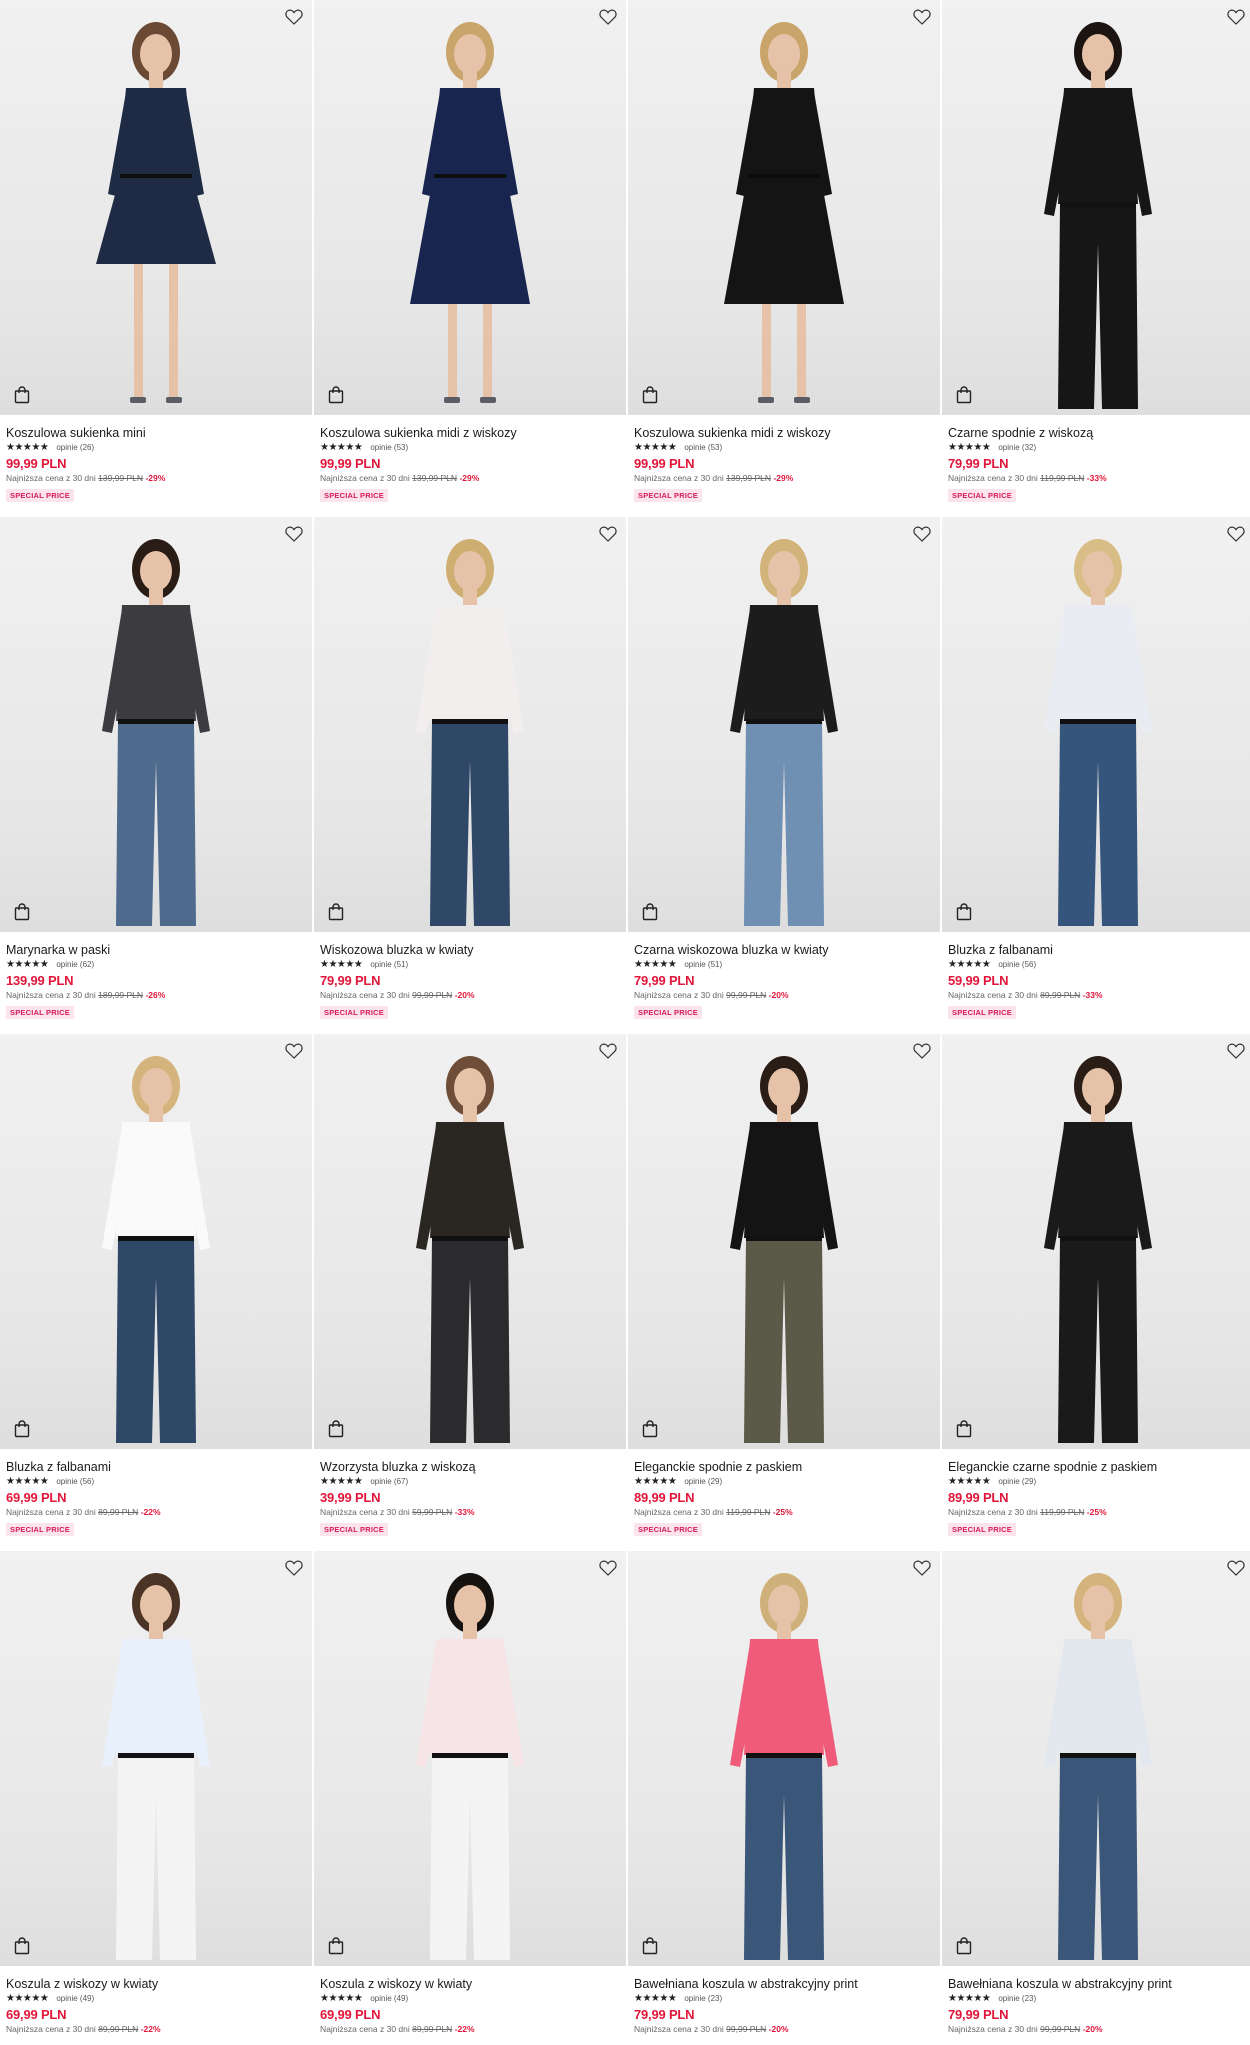 Image resolution: width=1250 pixels, height=2045 pixels. Describe the element at coordinates (156, 950) in the screenshot. I see `product-name: Marynarka w paski` at that location.